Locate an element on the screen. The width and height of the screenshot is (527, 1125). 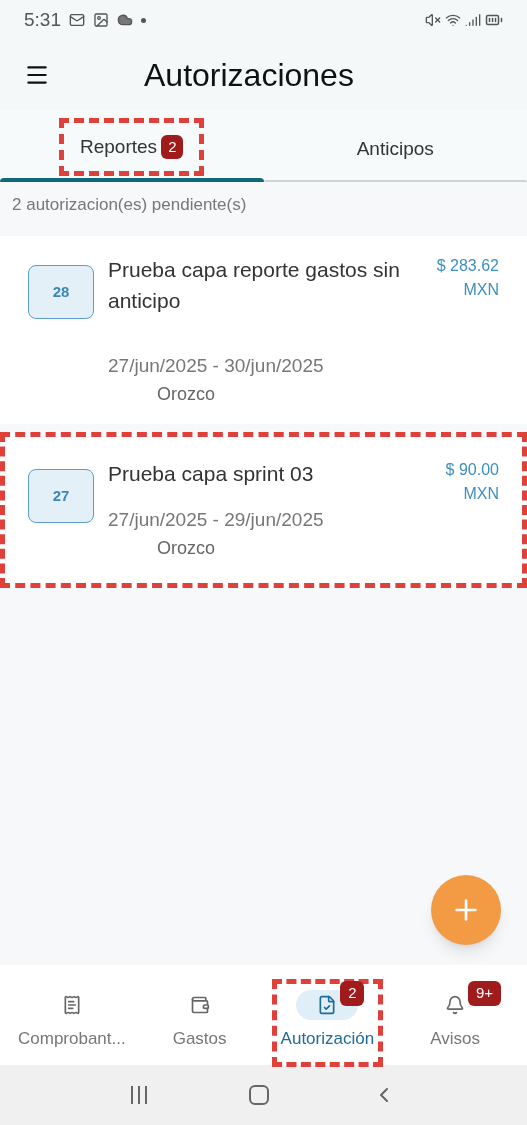
report-card: 27 Prueba capa sprint 03 $ 90.00 MXN 27/jun/2025 - 29/jun/2025 Orozco is located at coordinates (263, 510).